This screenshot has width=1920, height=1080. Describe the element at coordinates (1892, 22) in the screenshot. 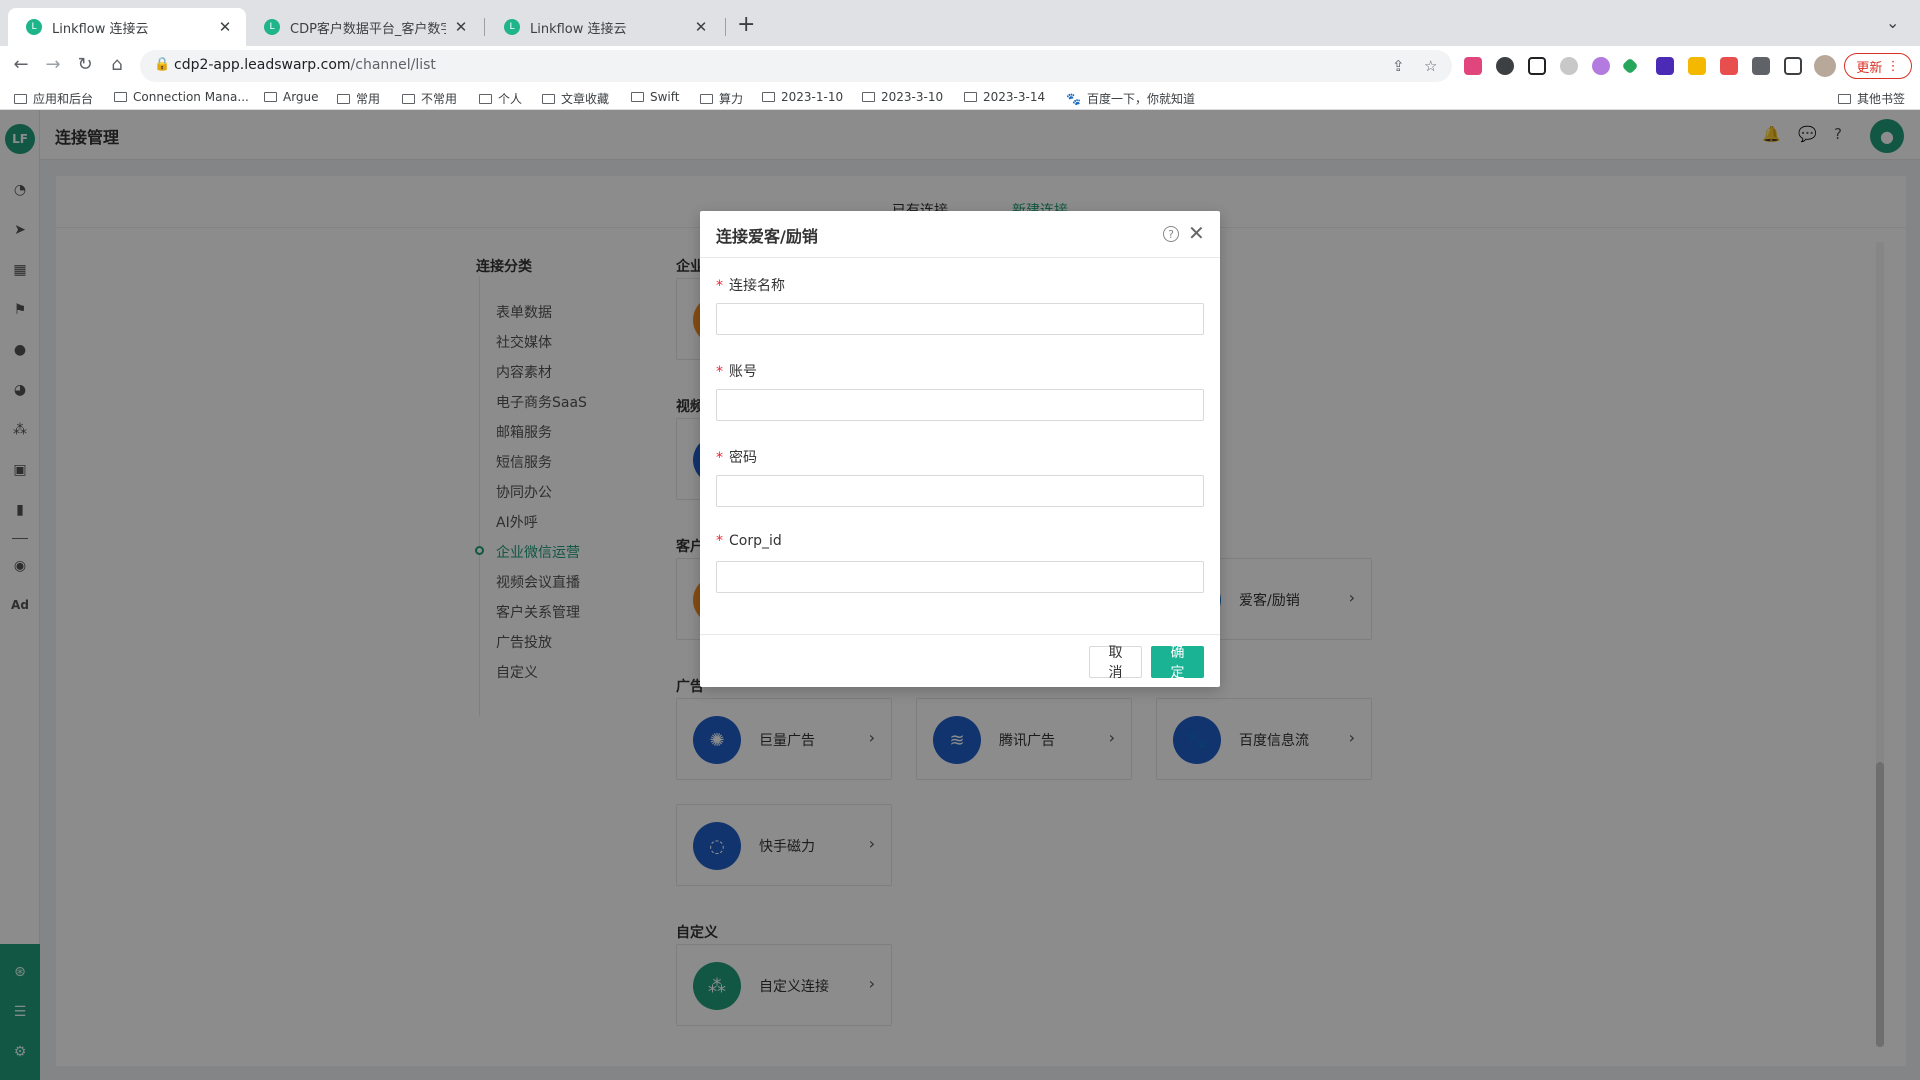

I see `tab-search-chevron-icon: ⌄` at that location.